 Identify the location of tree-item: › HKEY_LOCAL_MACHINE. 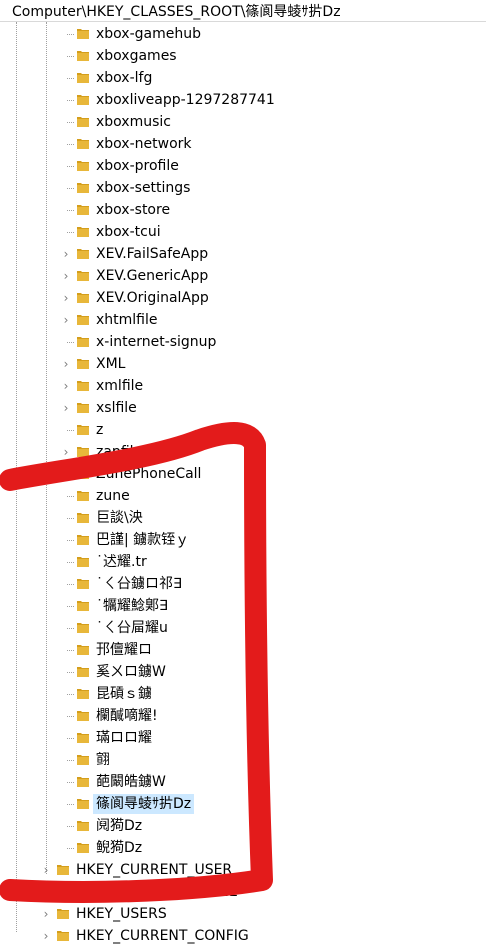
(243, 892).